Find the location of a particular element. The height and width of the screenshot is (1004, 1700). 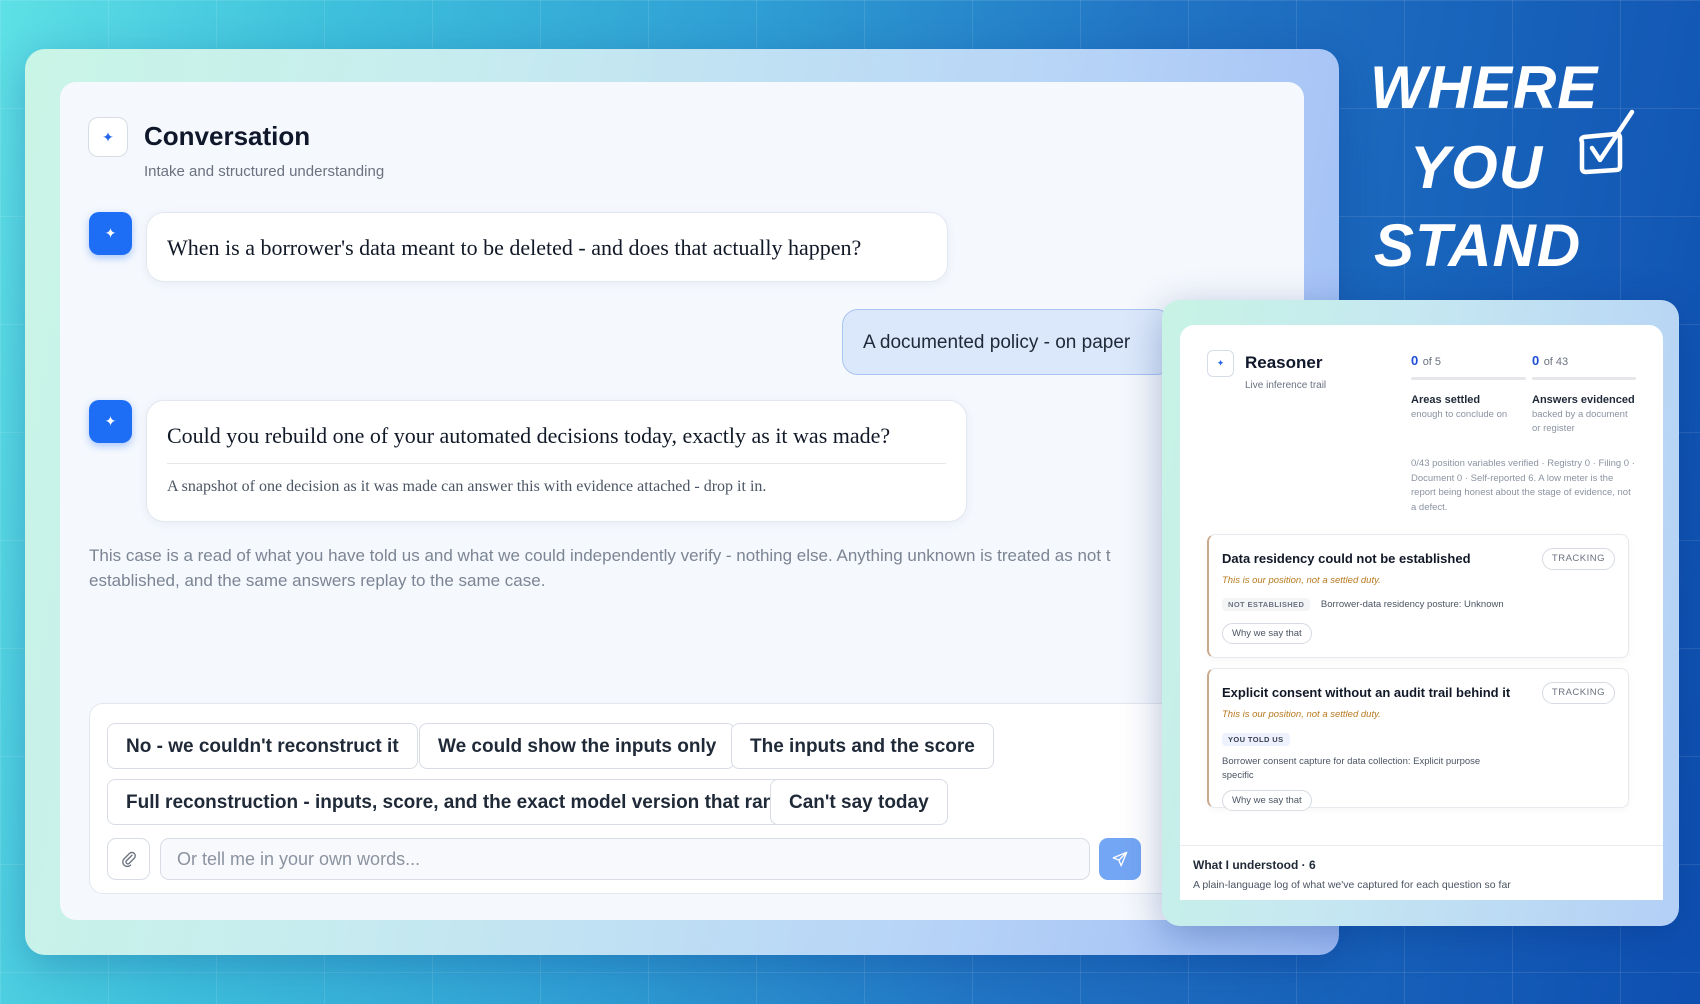

option-chip: The inputs and the score is located at coordinates (862, 746).